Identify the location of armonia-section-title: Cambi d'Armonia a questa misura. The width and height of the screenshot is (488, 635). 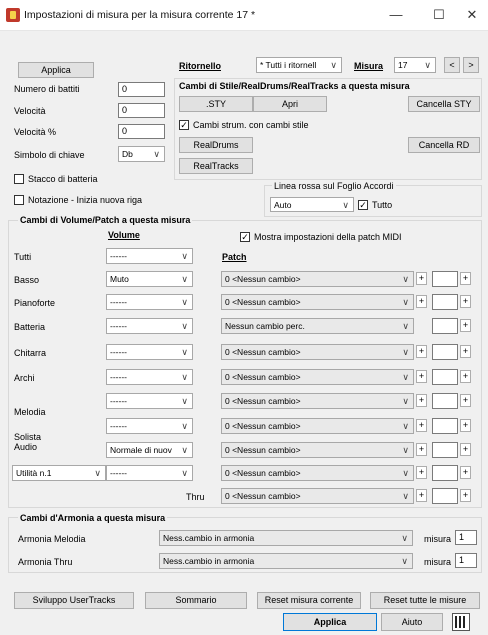
(93, 518).